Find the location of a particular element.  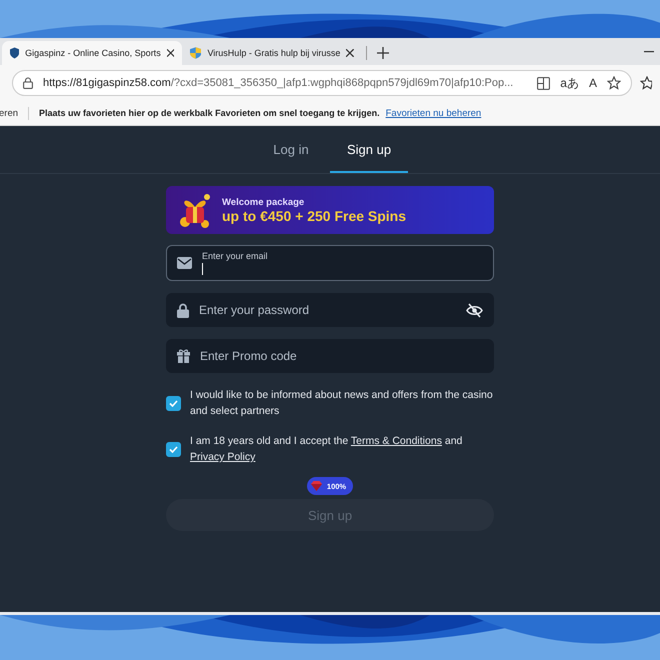

password-field: Enter your password is located at coordinates (330, 310).